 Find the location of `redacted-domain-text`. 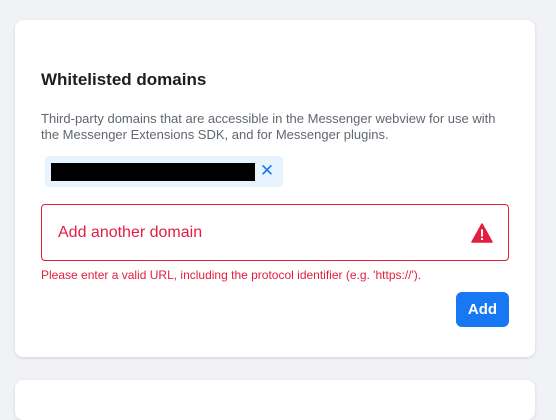

redacted-domain-text is located at coordinates (153, 172).